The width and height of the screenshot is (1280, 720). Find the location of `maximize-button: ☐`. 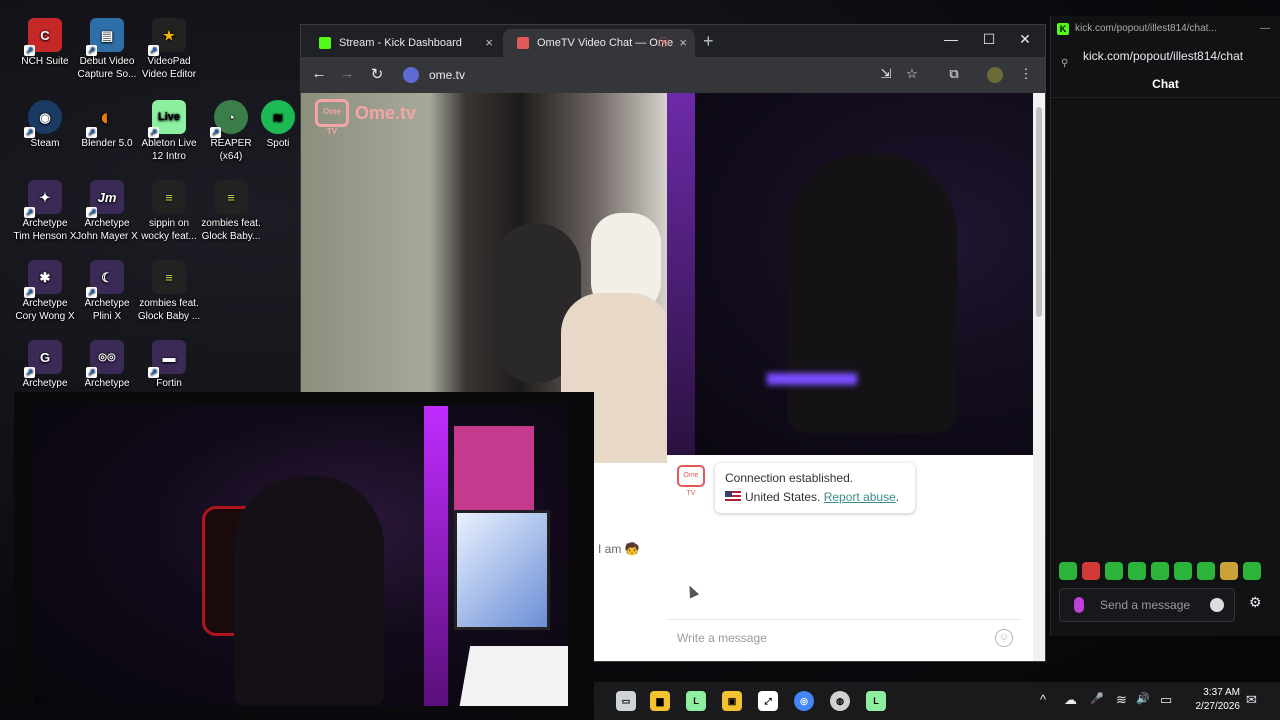

maximize-button: ☐ is located at coordinates (989, 39).